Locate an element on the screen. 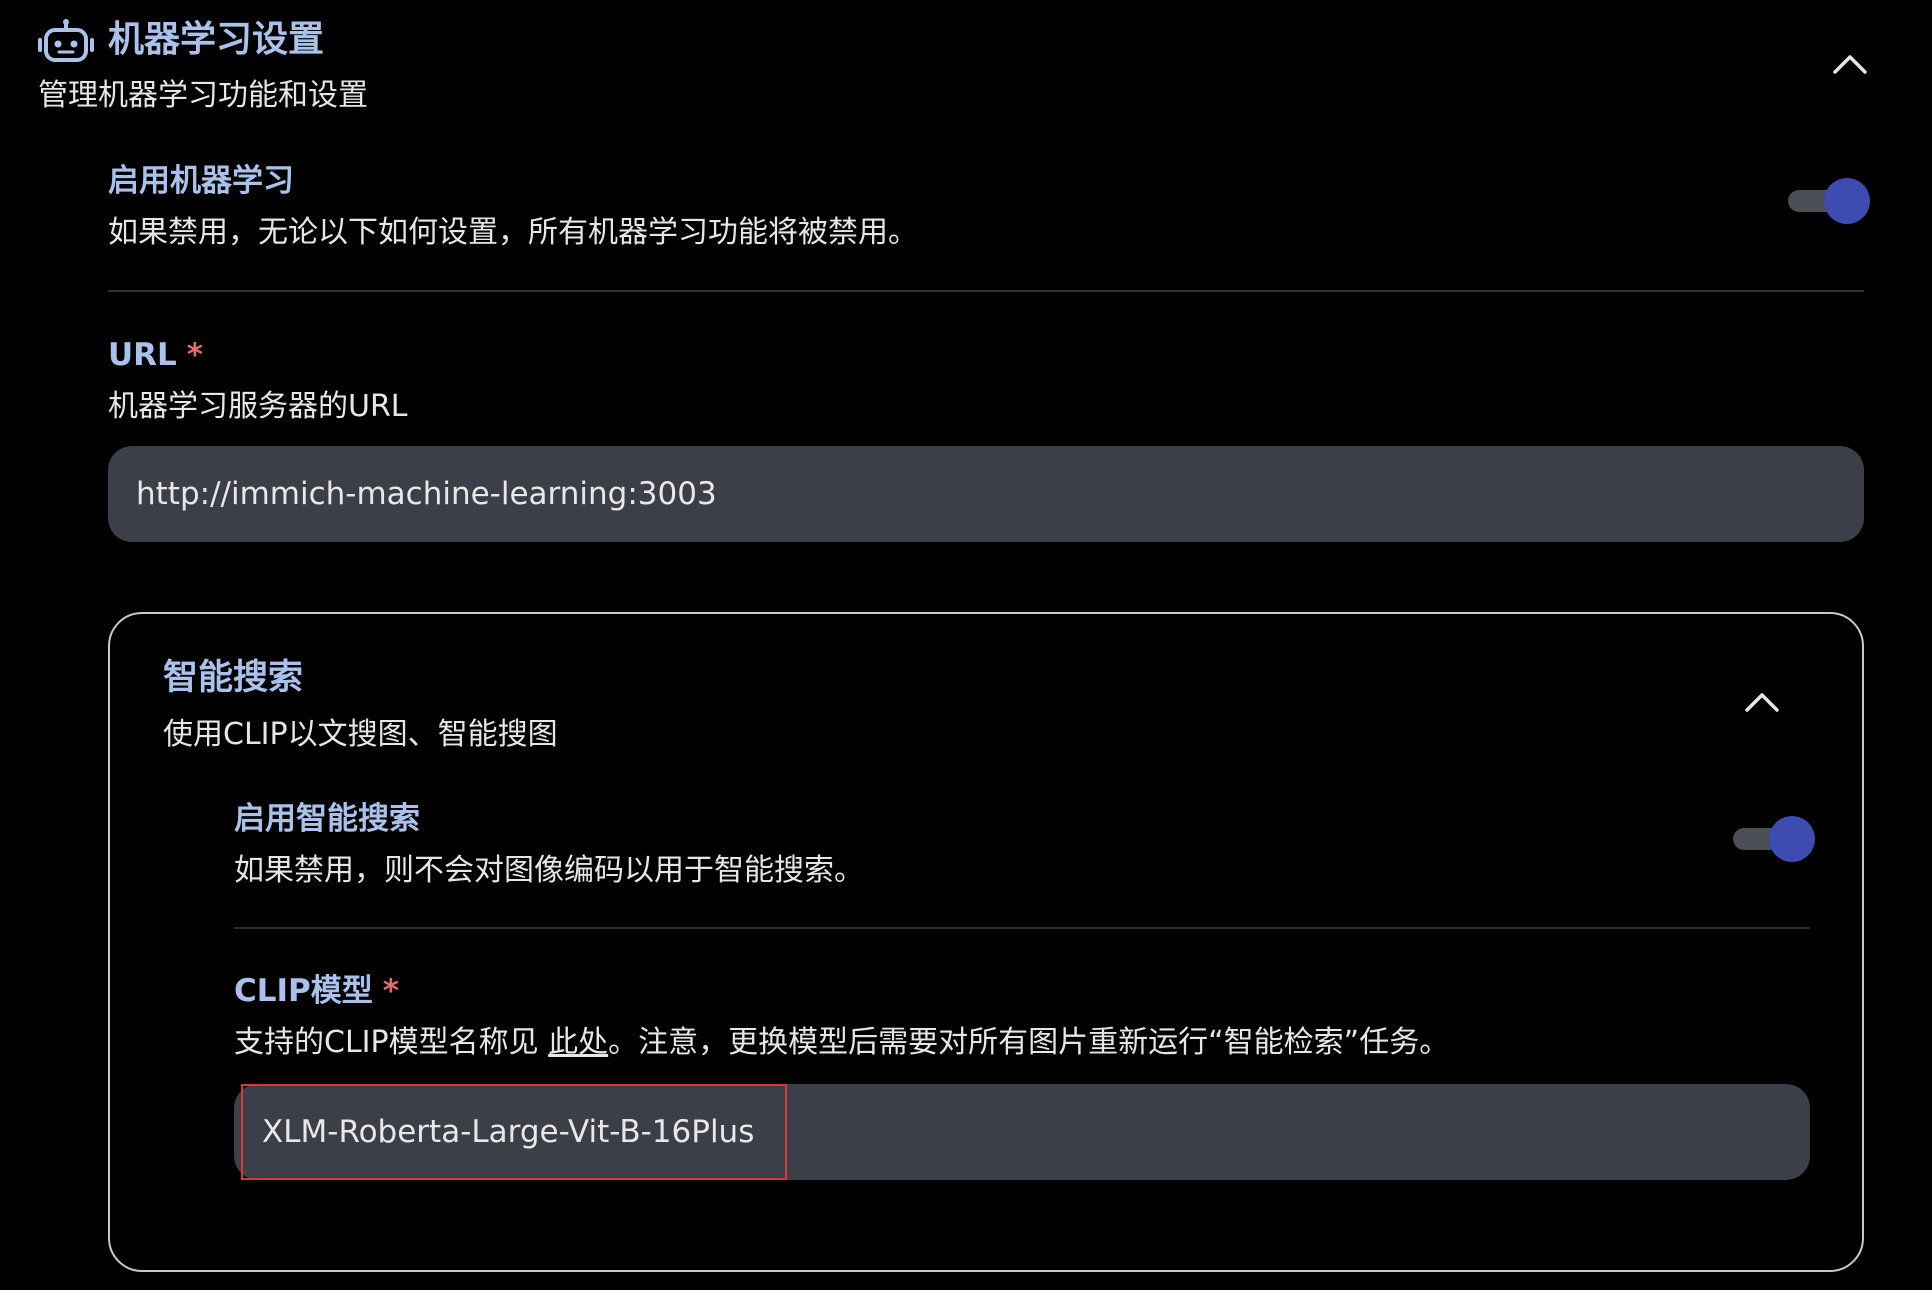 This screenshot has width=1932, height=1290. clip-description-note: 。注意，更换模型后需要对所有图片重新运行“智能检索”任务。 is located at coordinates (1029, 1042).